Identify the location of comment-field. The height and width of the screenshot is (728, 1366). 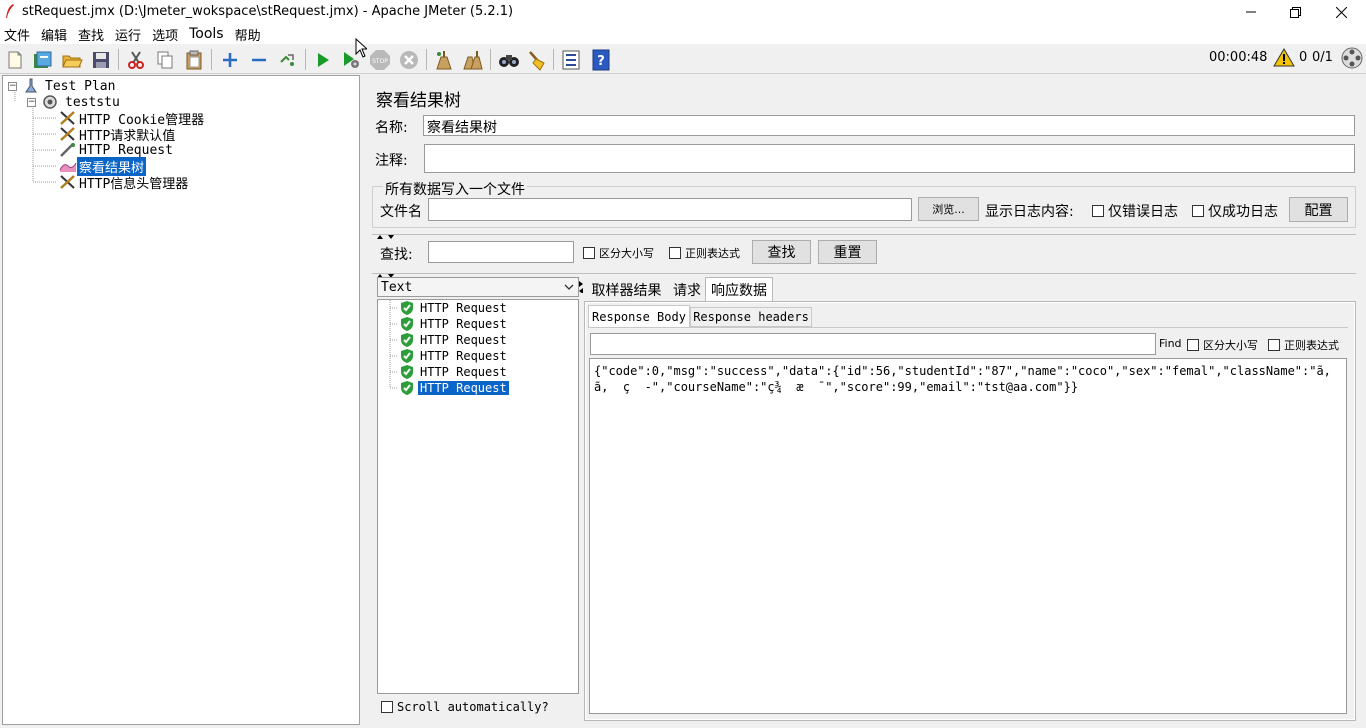
(889, 158).